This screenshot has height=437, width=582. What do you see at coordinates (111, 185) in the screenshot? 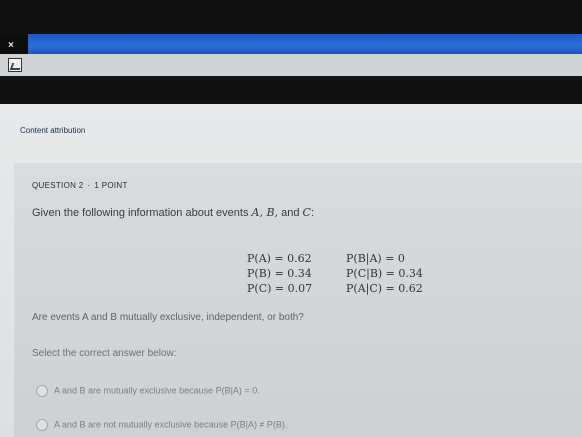
I see `question-points: 1 POINT` at bounding box center [111, 185].